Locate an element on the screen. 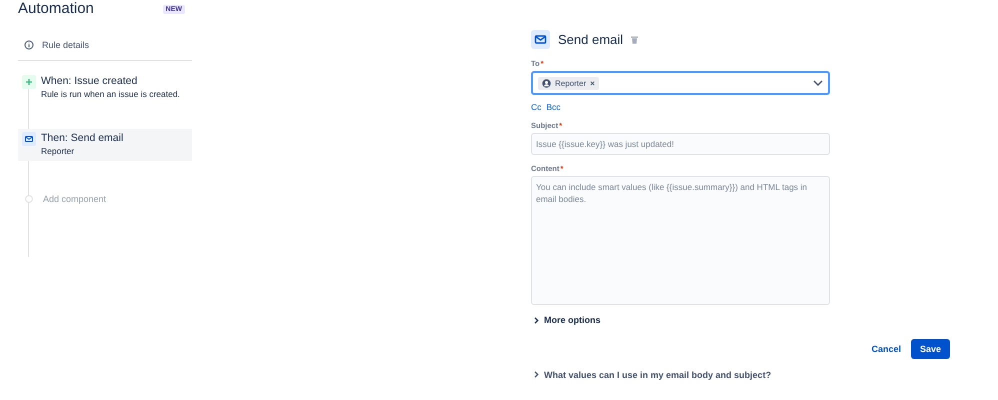 This screenshot has width=998, height=400. bcc-link: Bcc is located at coordinates (553, 107).